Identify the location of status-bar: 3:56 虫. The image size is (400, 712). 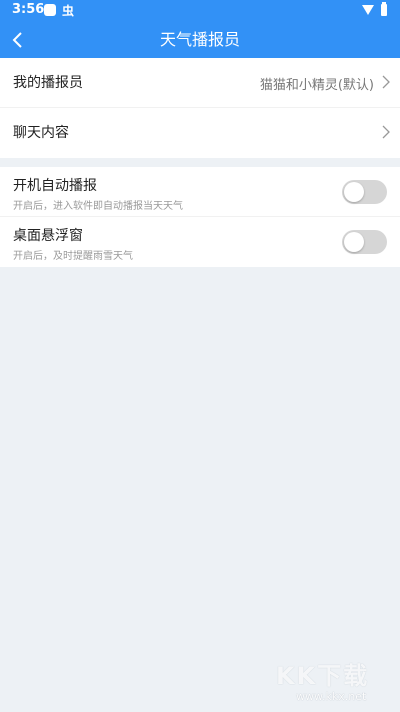
(200, 11).